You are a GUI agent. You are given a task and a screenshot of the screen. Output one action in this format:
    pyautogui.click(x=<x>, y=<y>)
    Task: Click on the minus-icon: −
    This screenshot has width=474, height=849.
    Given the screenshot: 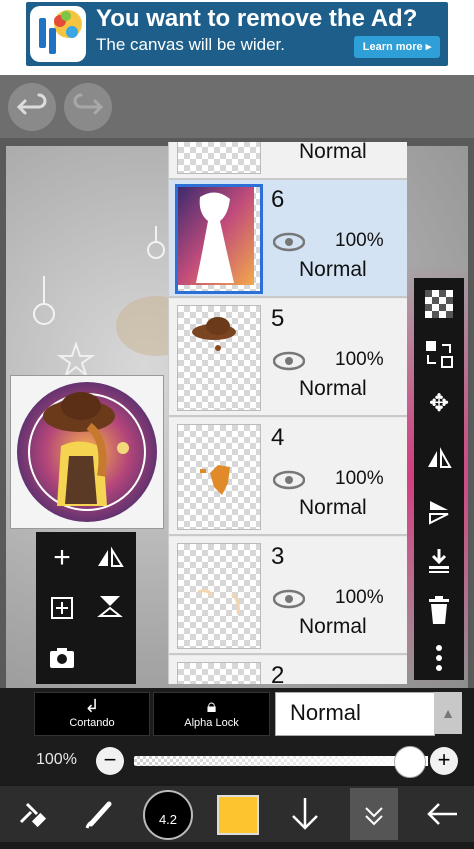 What is the action you would take?
    pyautogui.click(x=110, y=759)
    